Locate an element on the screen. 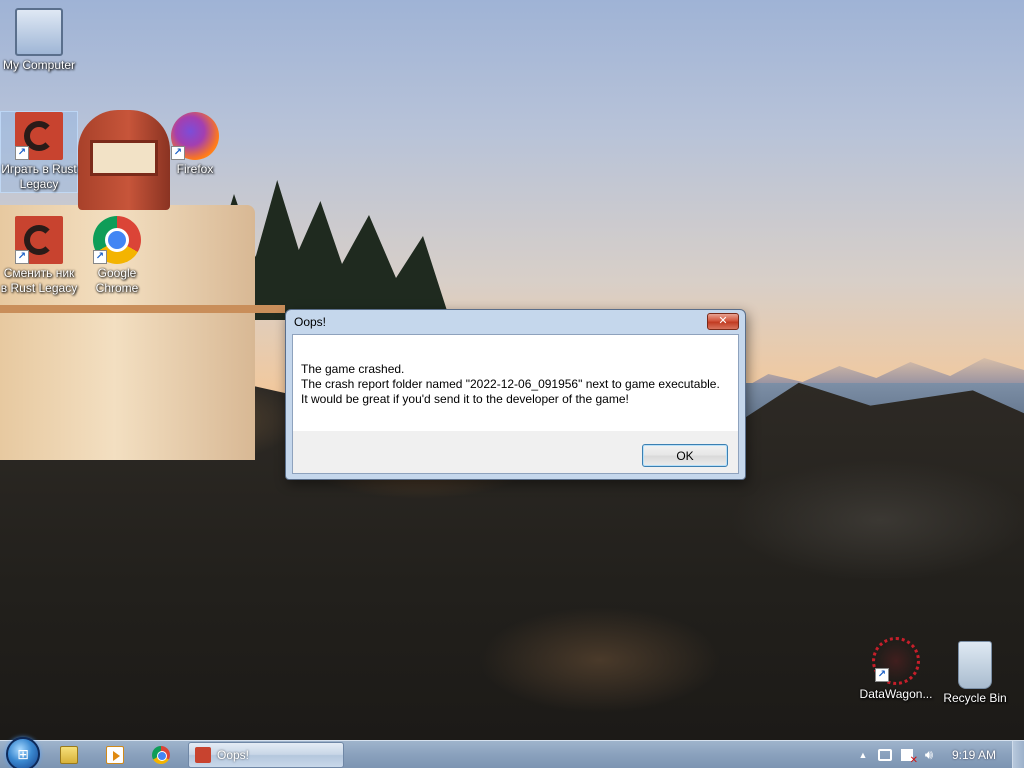  desktop-icon-label: Сменить ник в Rust Legacy is located at coordinates (39, 280).